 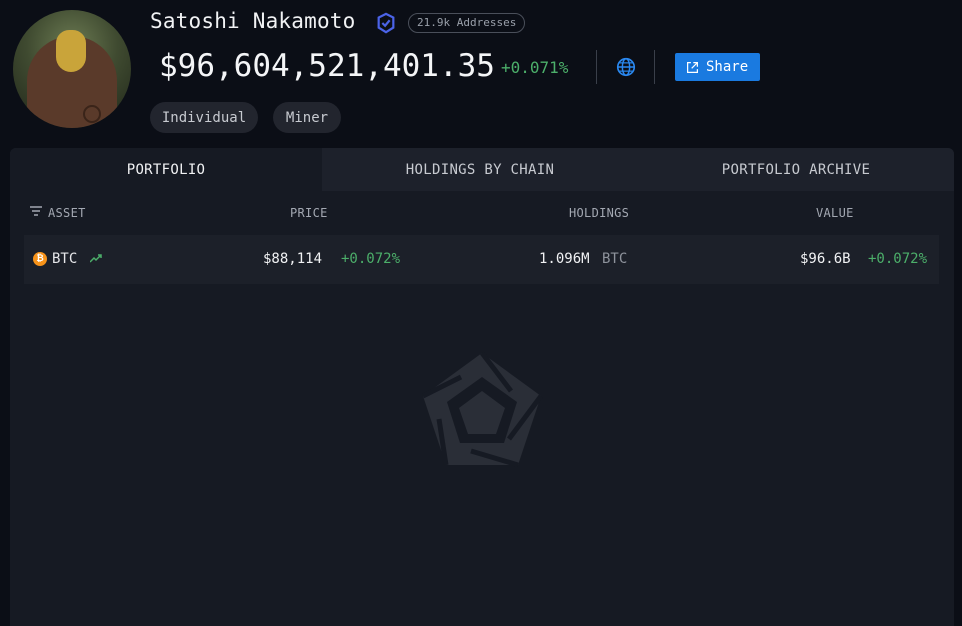 I want to click on bitcoin-icon: ₿, so click(x=40, y=259).